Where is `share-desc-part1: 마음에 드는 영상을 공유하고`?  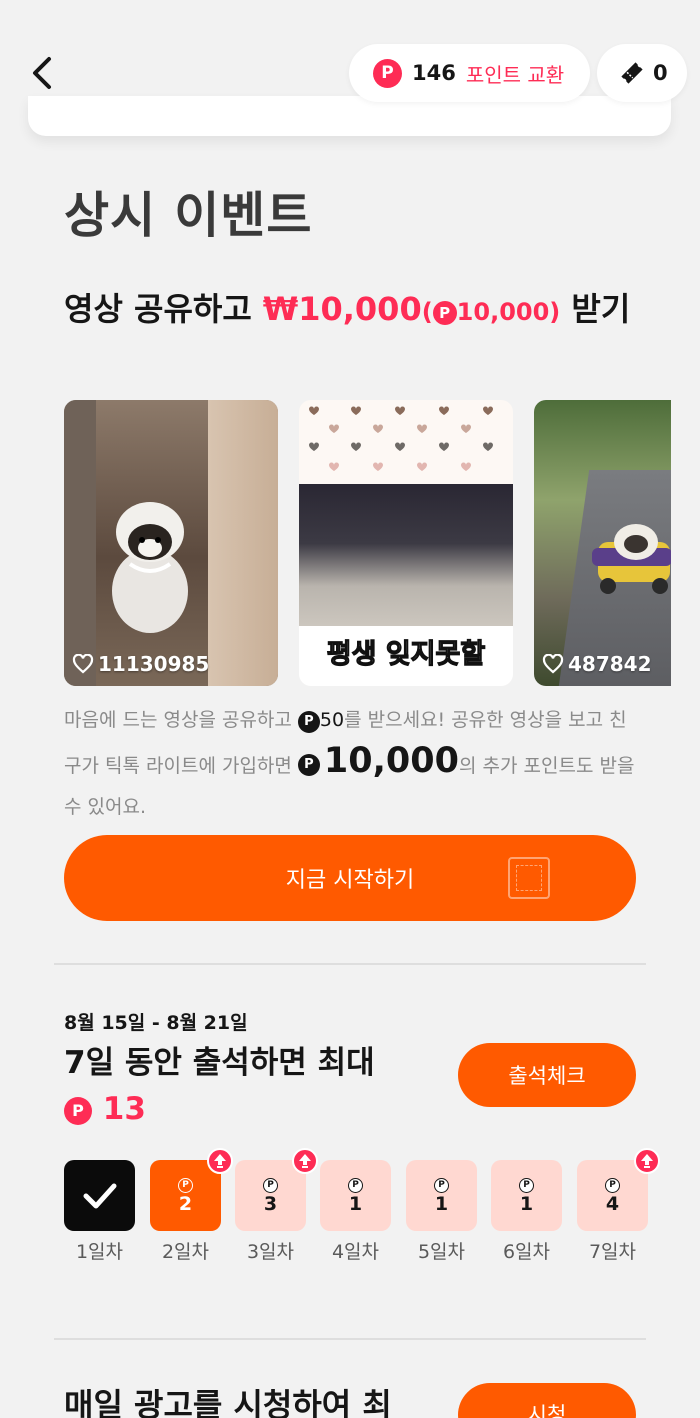 share-desc-part1: 마음에 드는 영상을 공유하고 is located at coordinates (181, 720).